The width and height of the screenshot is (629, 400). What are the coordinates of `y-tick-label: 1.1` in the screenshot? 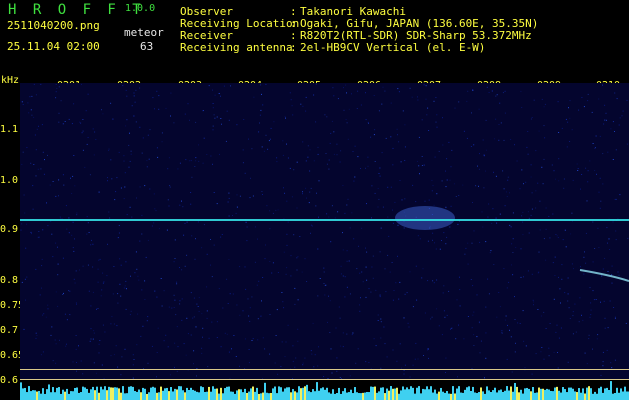 It's located at (9, 129).